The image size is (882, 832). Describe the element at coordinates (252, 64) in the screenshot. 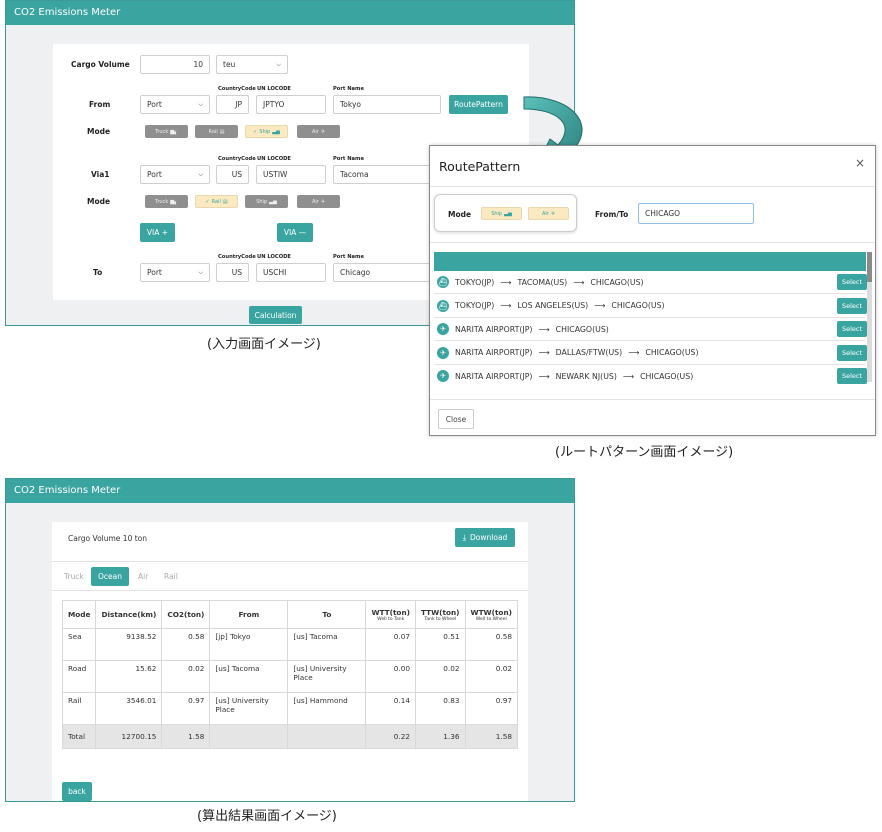

I see `cargo-unit-select: teu ⌵` at that location.